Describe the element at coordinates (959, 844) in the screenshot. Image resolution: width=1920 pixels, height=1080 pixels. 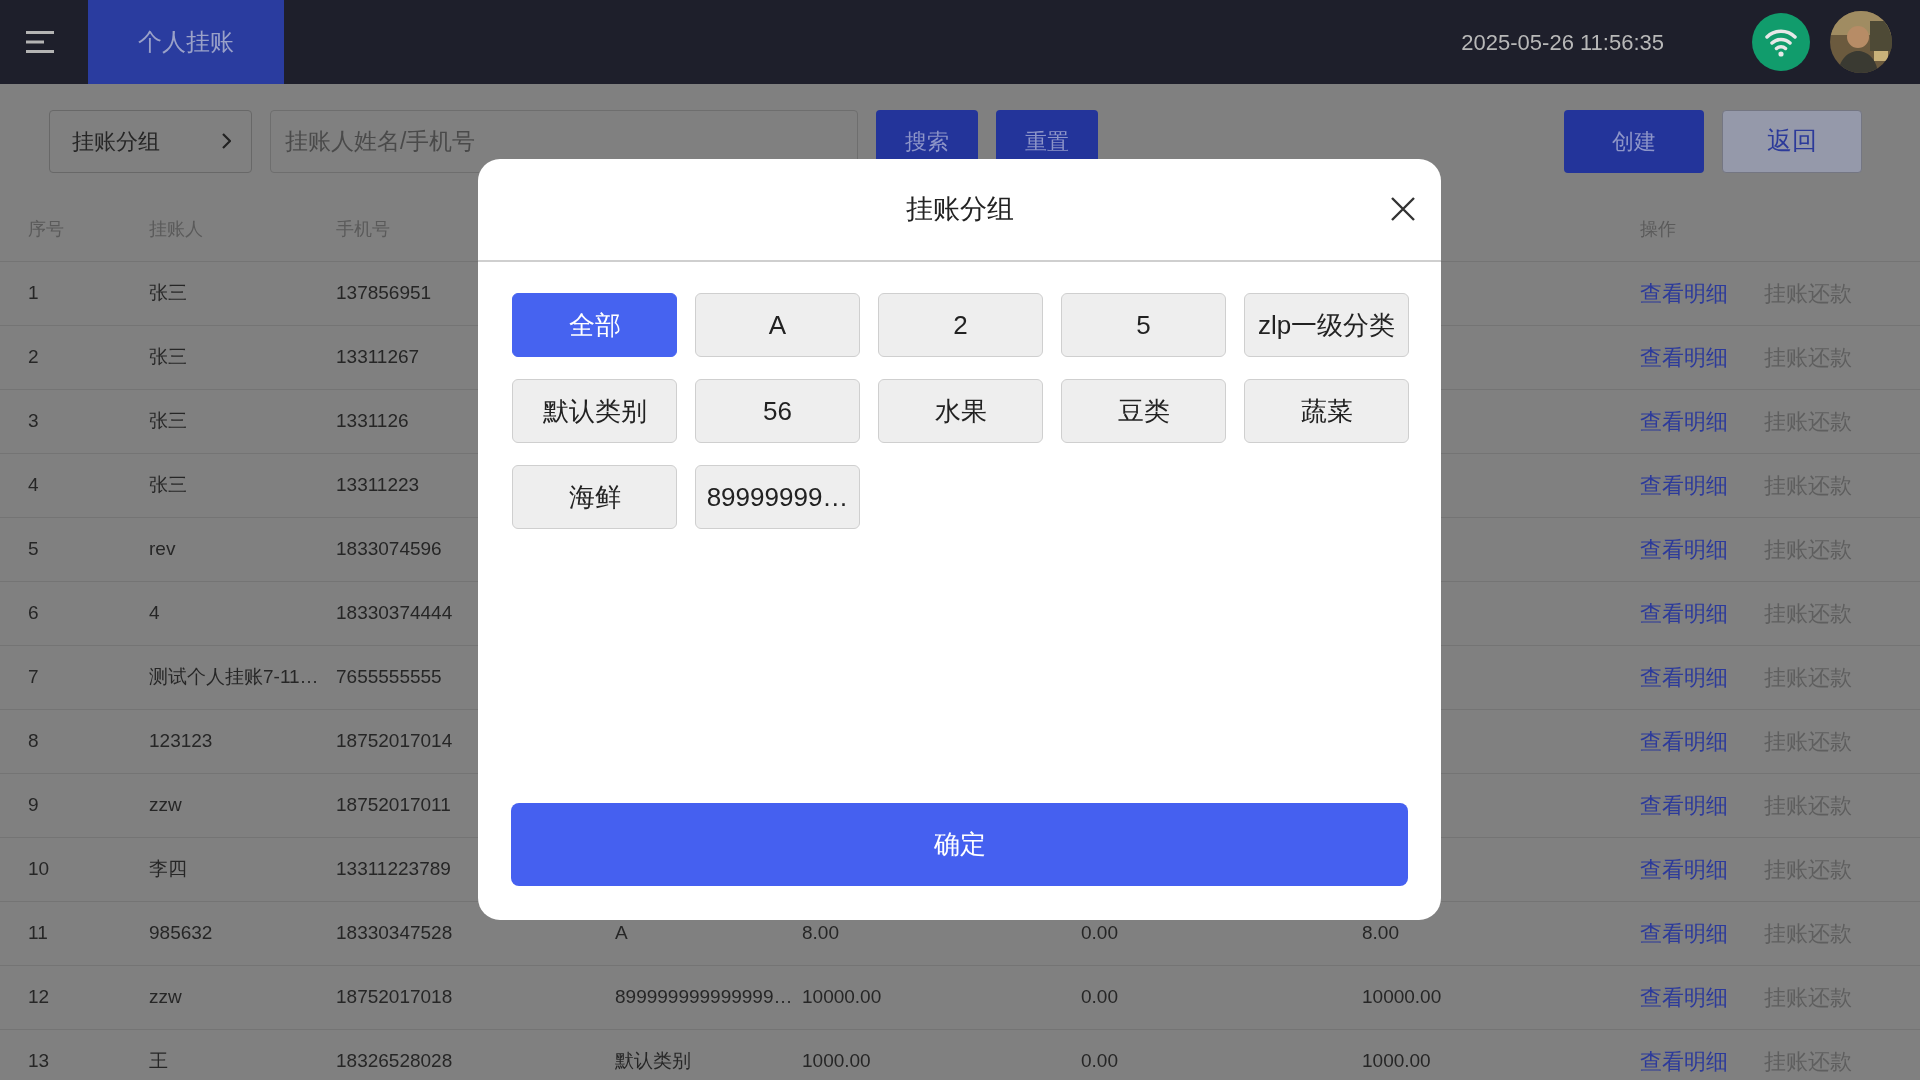
I see `confirm-button: 确定` at that location.